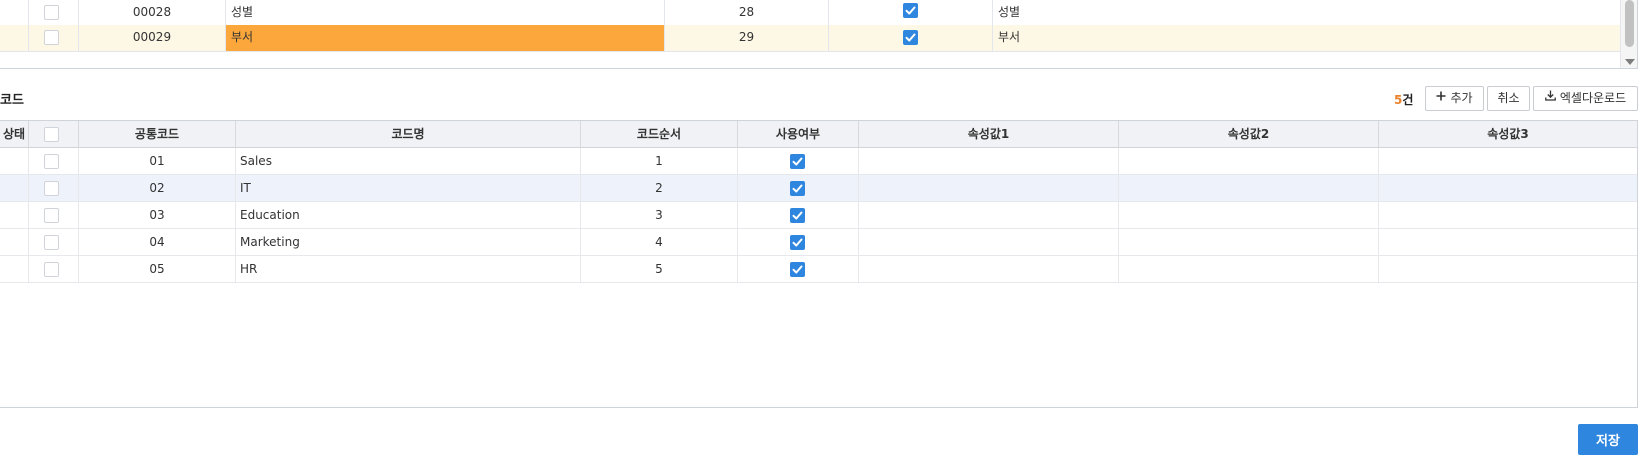 The height and width of the screenshot is (463, 1648). Describe the element at coordinates (798, 134) in the screenshot. I see `header-used: 사용여부` at that location.